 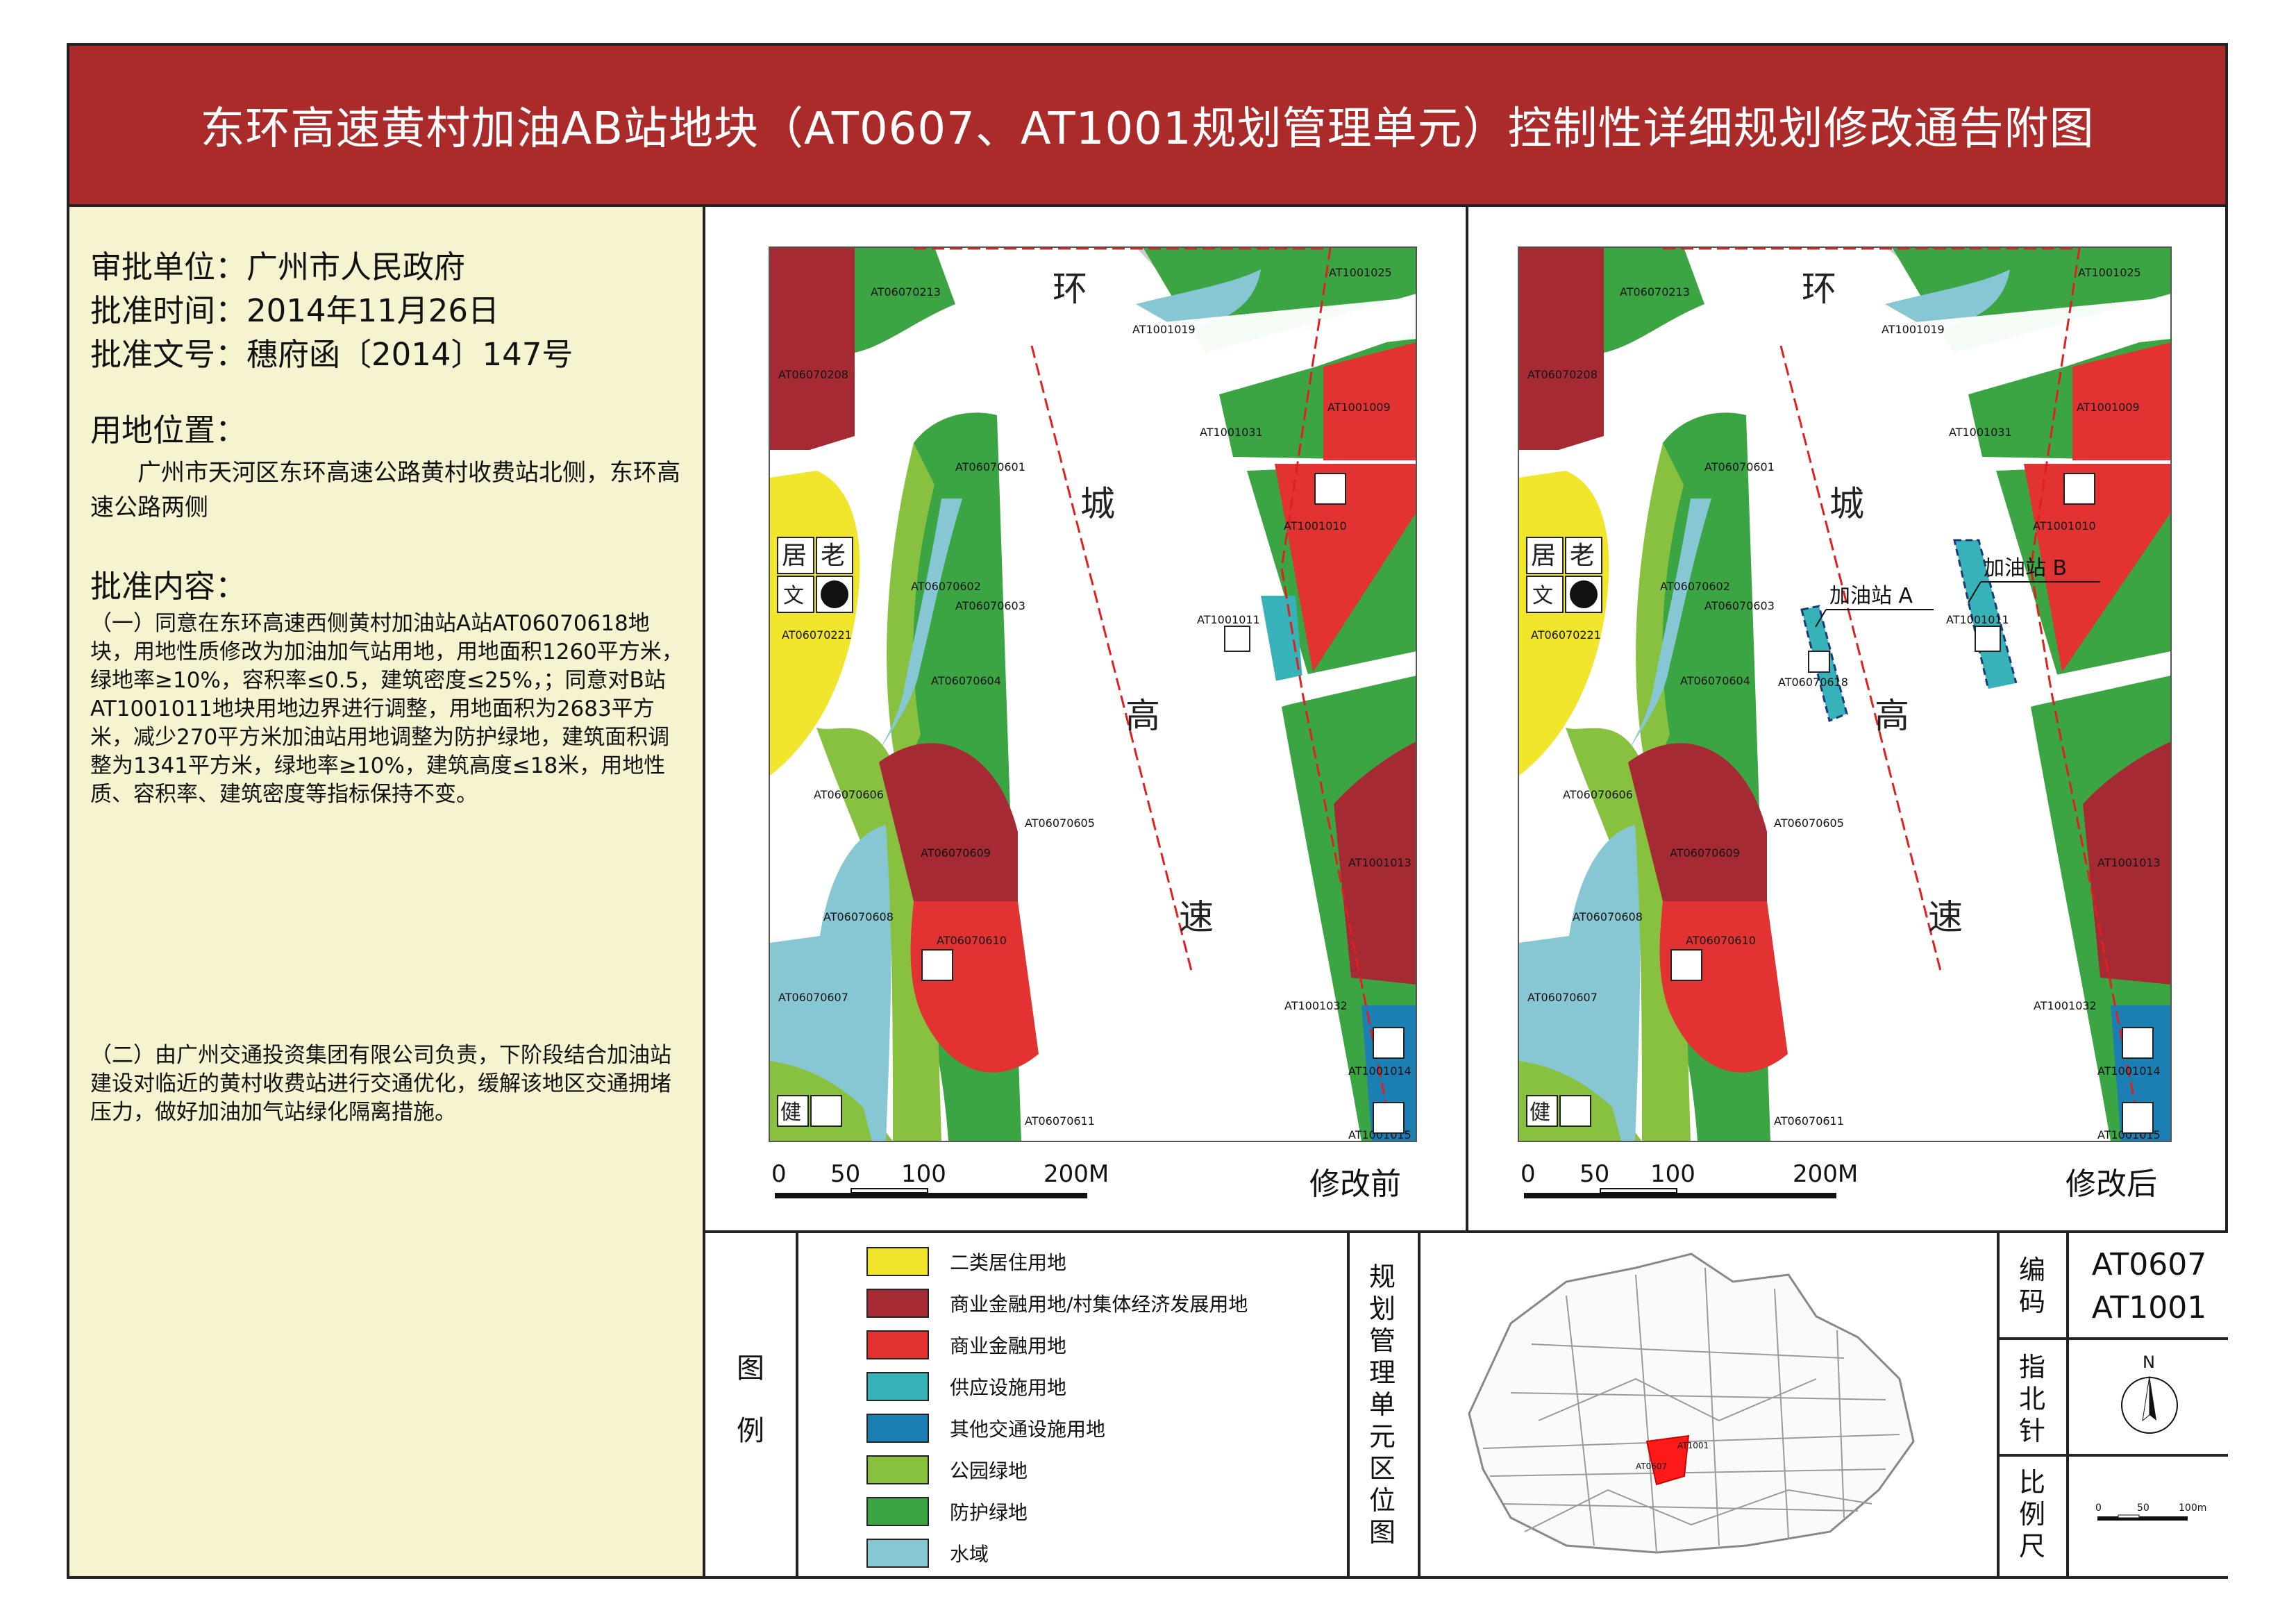 What do you see at coordinates (409, 354) in the screenshot?
I see `approval-doc-value: 穗府函〔2014〕147号` at bounding box center [409, 354].